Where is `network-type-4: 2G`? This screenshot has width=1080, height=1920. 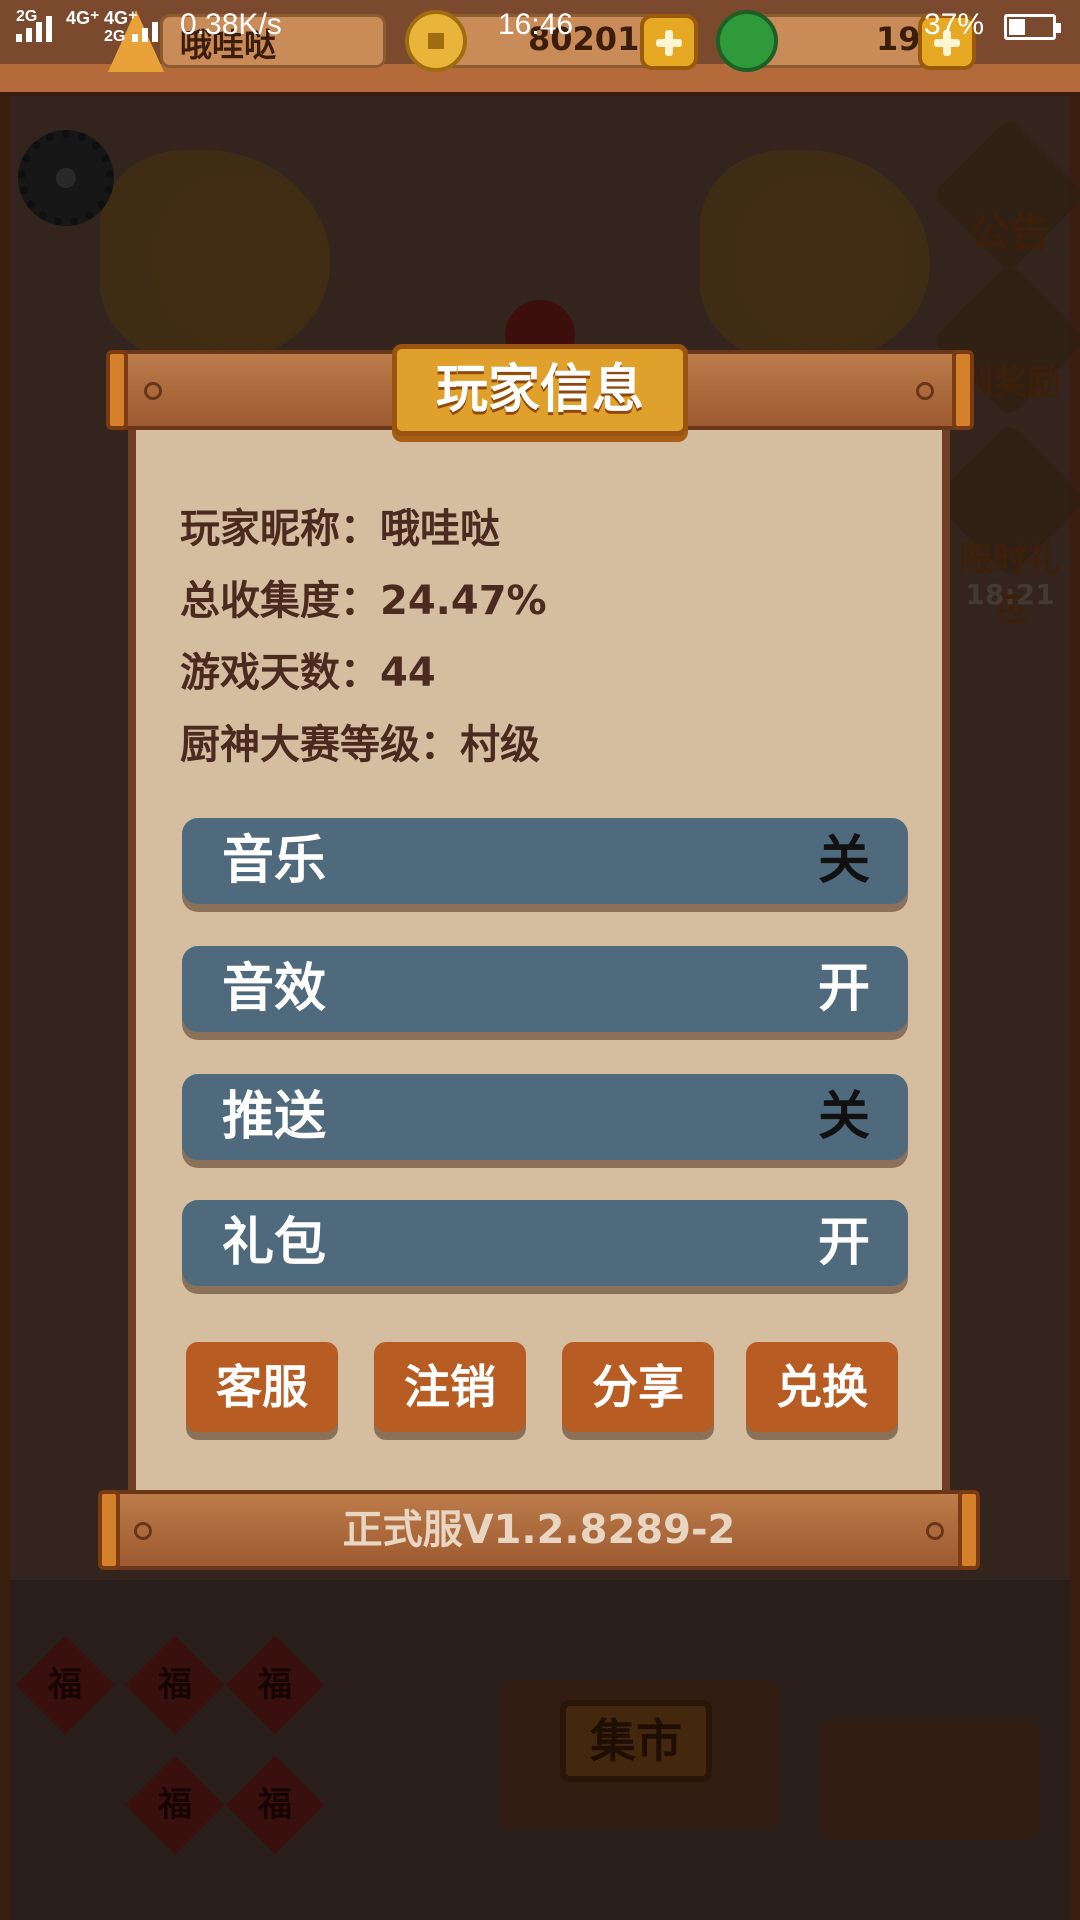 network-type-4: 2G is located at coordinates (115, 36).